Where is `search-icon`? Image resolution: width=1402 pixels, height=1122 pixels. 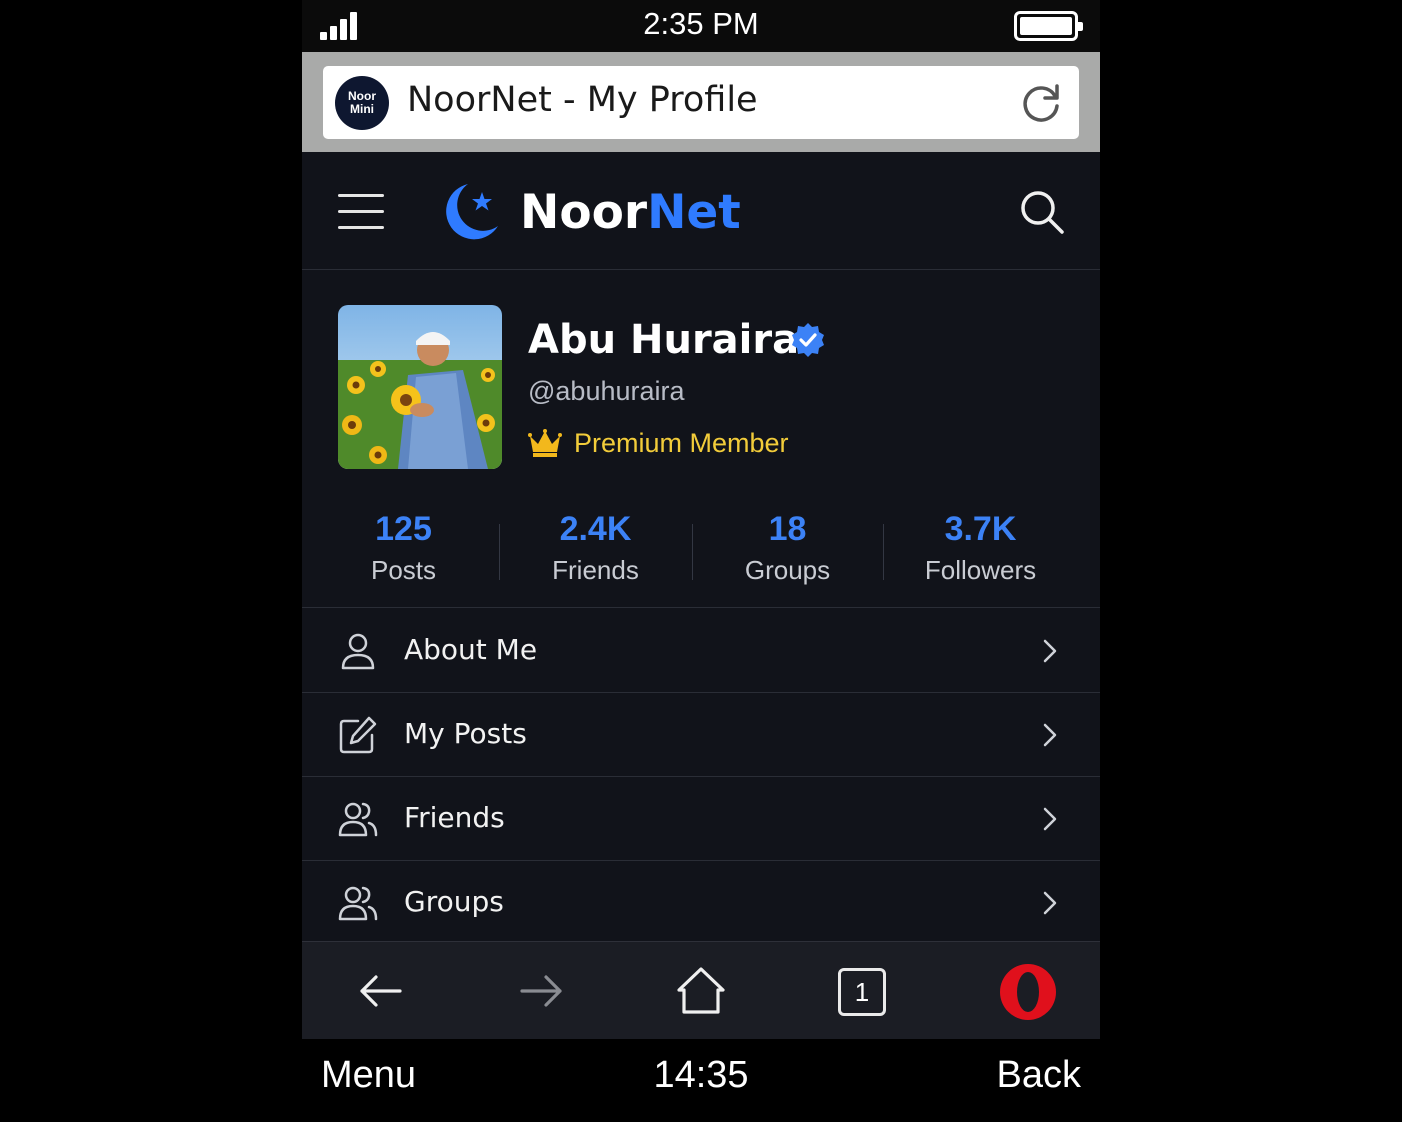 search-icon is located at coordinates (1042, 212).